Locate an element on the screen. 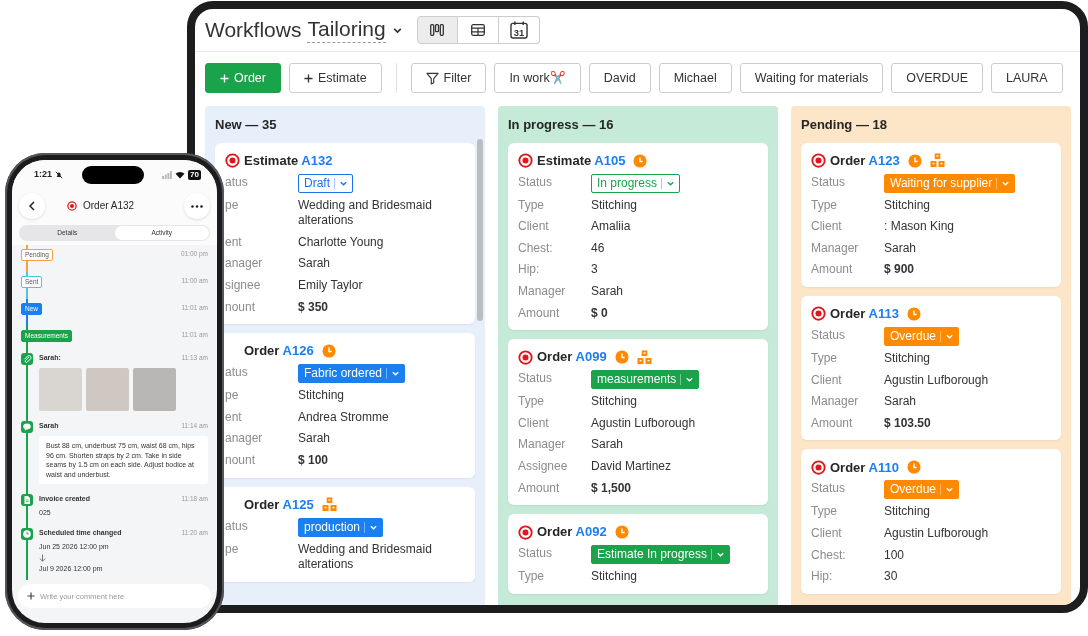 Image resolution: width=1088 pixels, height=636 pixels. filter-chip: Michael is located at coordinates (695, 78).